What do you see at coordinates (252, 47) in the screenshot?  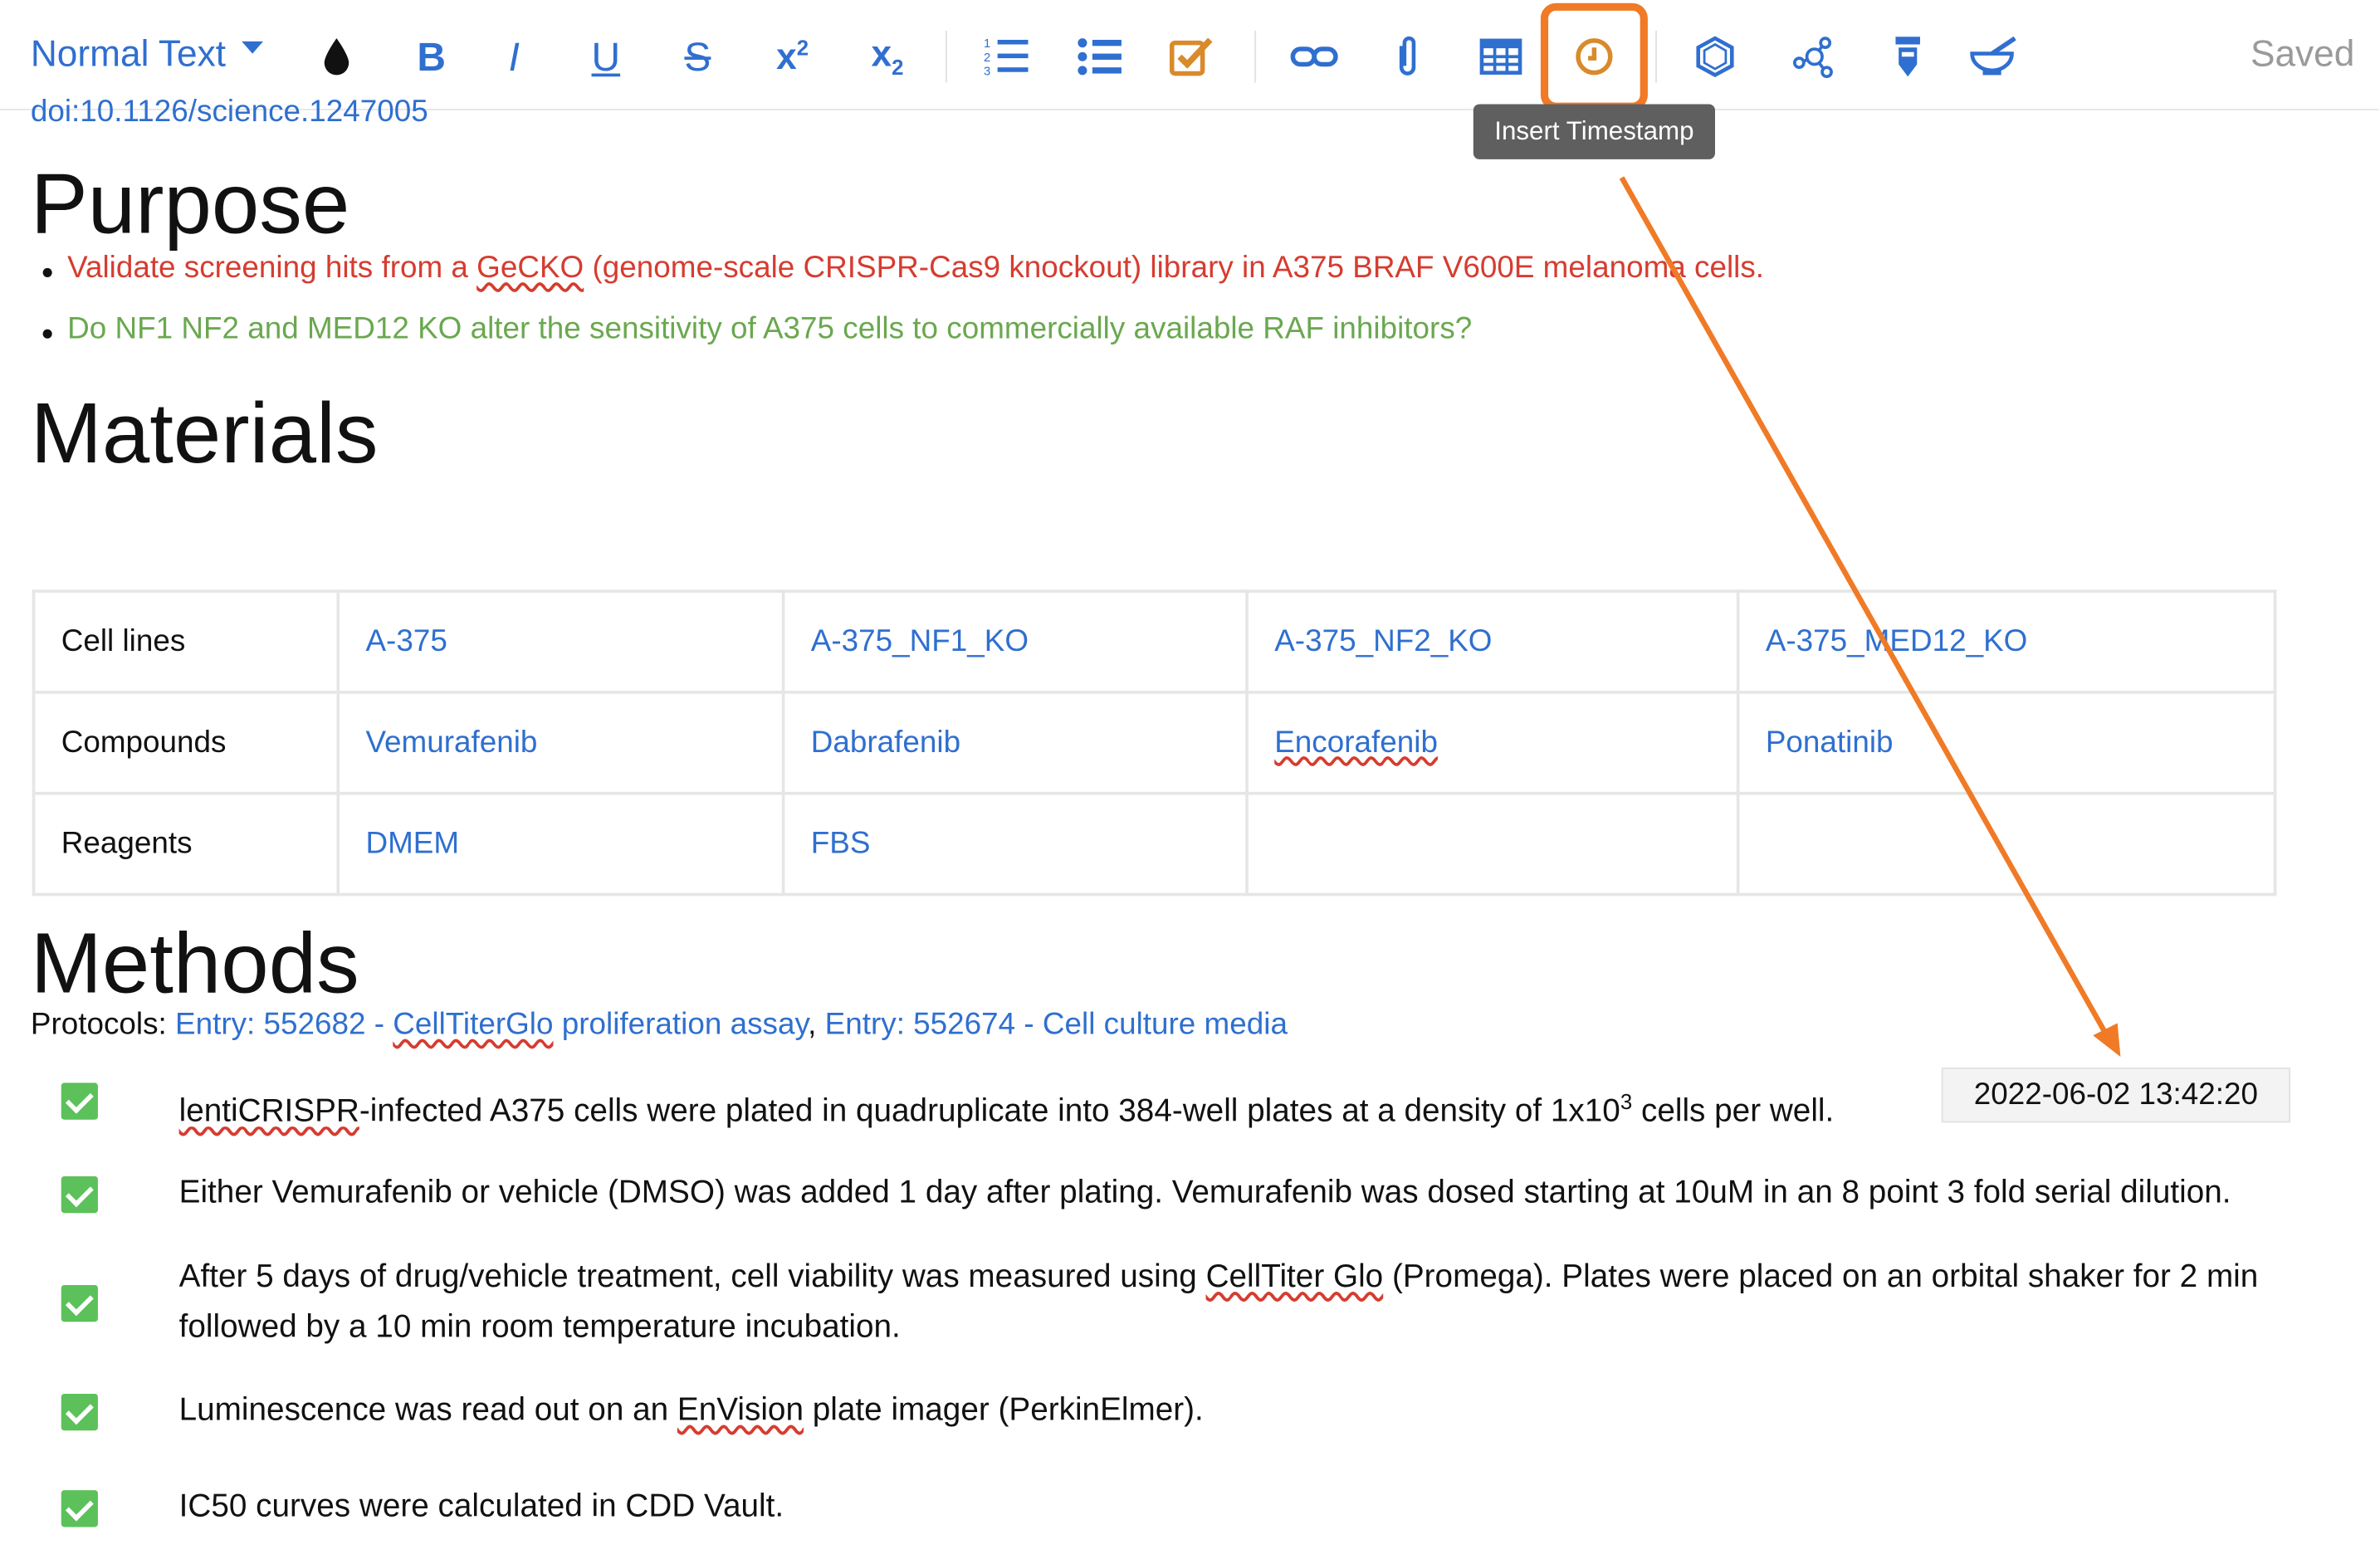 I see `chevron-down-icon` at bounding box center [252, 47].